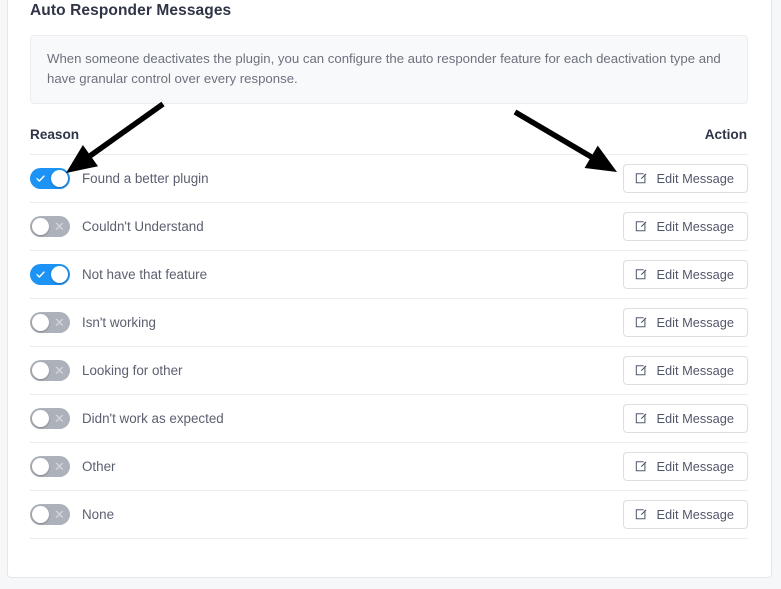 The width and height of the screenshot is (781, 589). I want to click on reason-label: Isn't working, so click(119, 322).